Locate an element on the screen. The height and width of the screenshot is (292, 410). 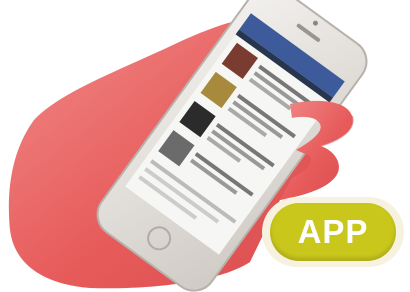
app-badge: APP is located at coordinates (333, 232).